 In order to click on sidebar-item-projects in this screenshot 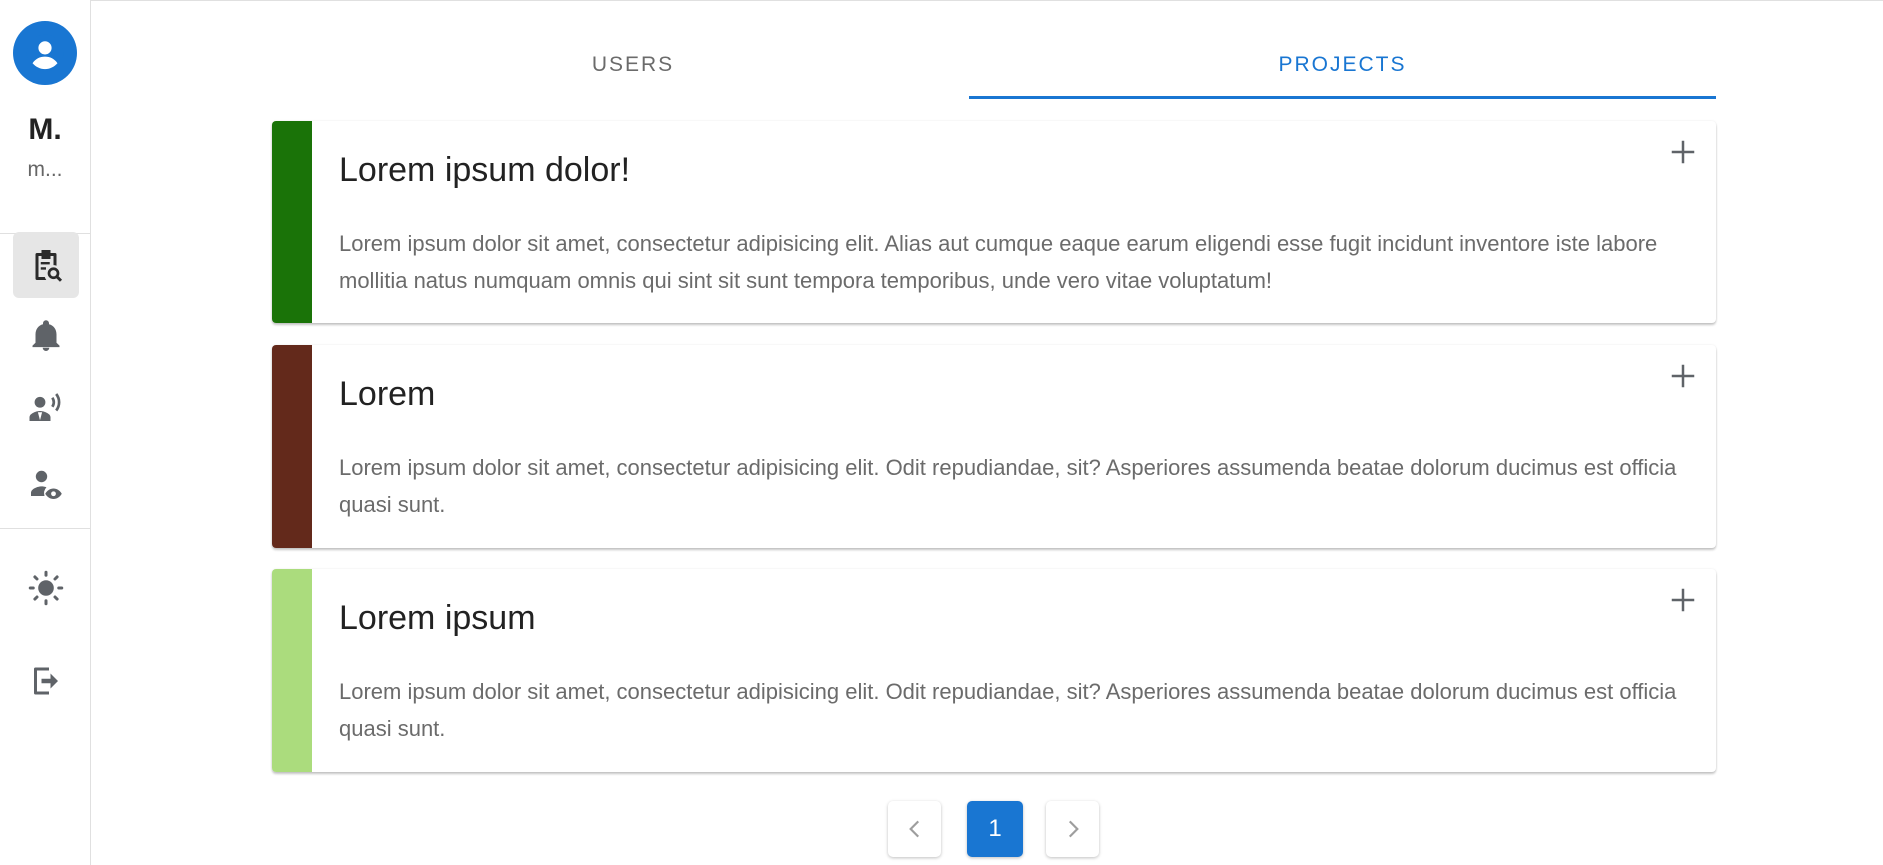, I will do `click(46, 265)`.